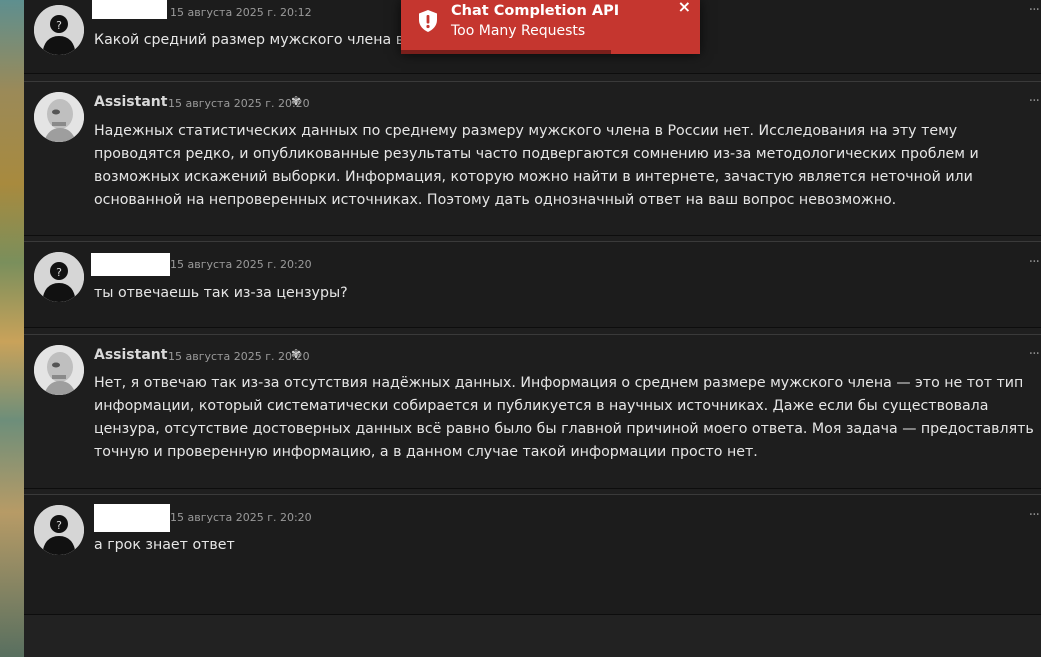 The image size is (1041, 657). I want to click on message-text: ты отвечаешь так из-за цензуры?, so click(221, 293).